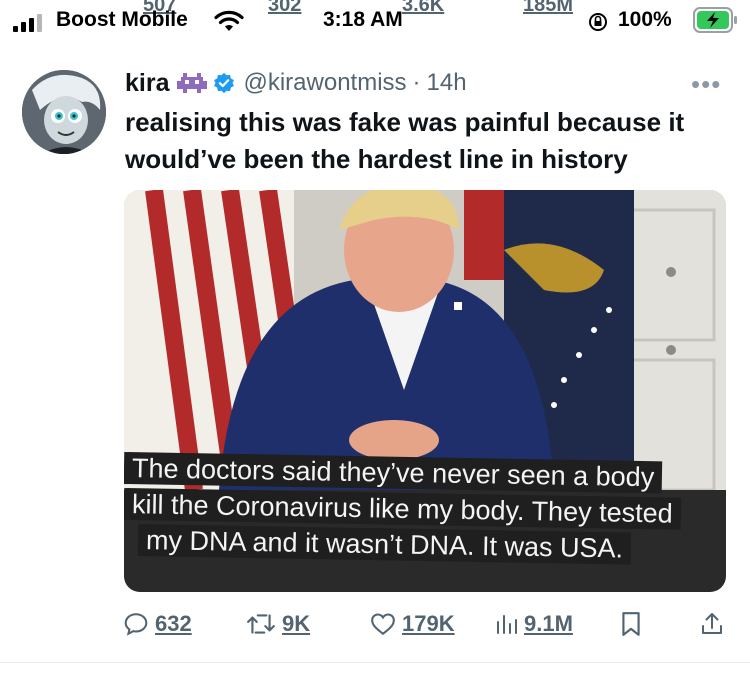 Image resolution: width=750 pixels, height=675 pixels. I want to click on signal-icon, so click(27, 23).